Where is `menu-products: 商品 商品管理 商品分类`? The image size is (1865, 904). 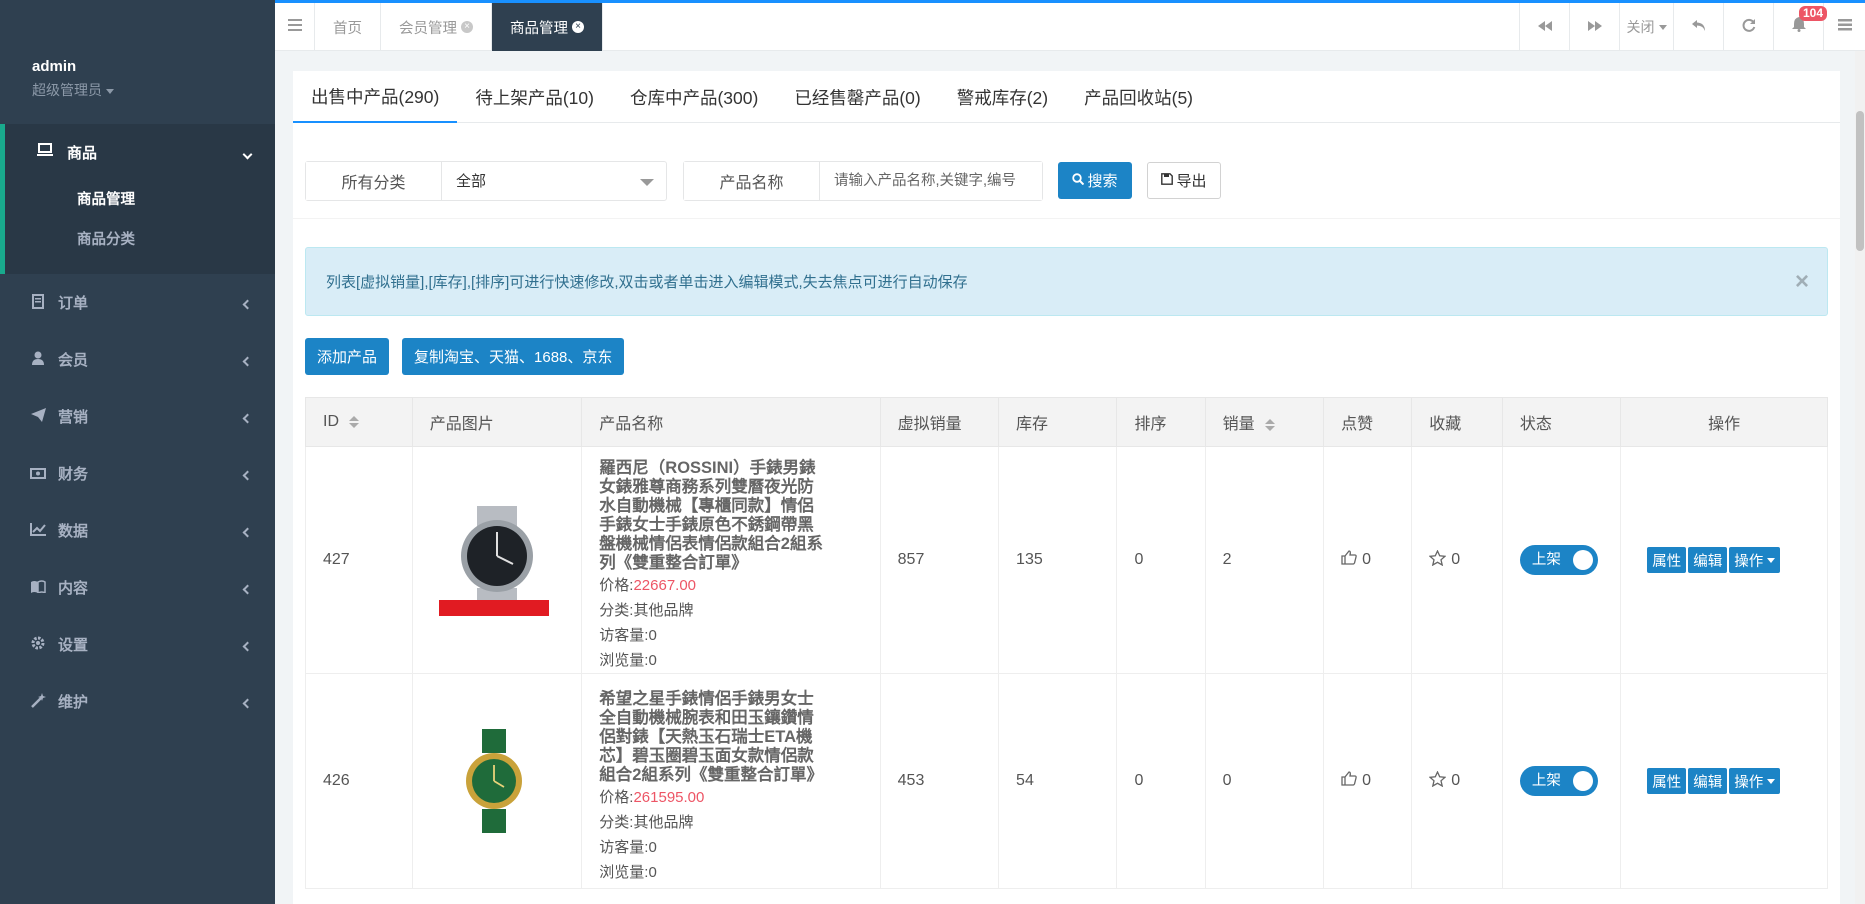
menu-products: 商品 商品管理 商品分类 is located at coordinates (137, 199).